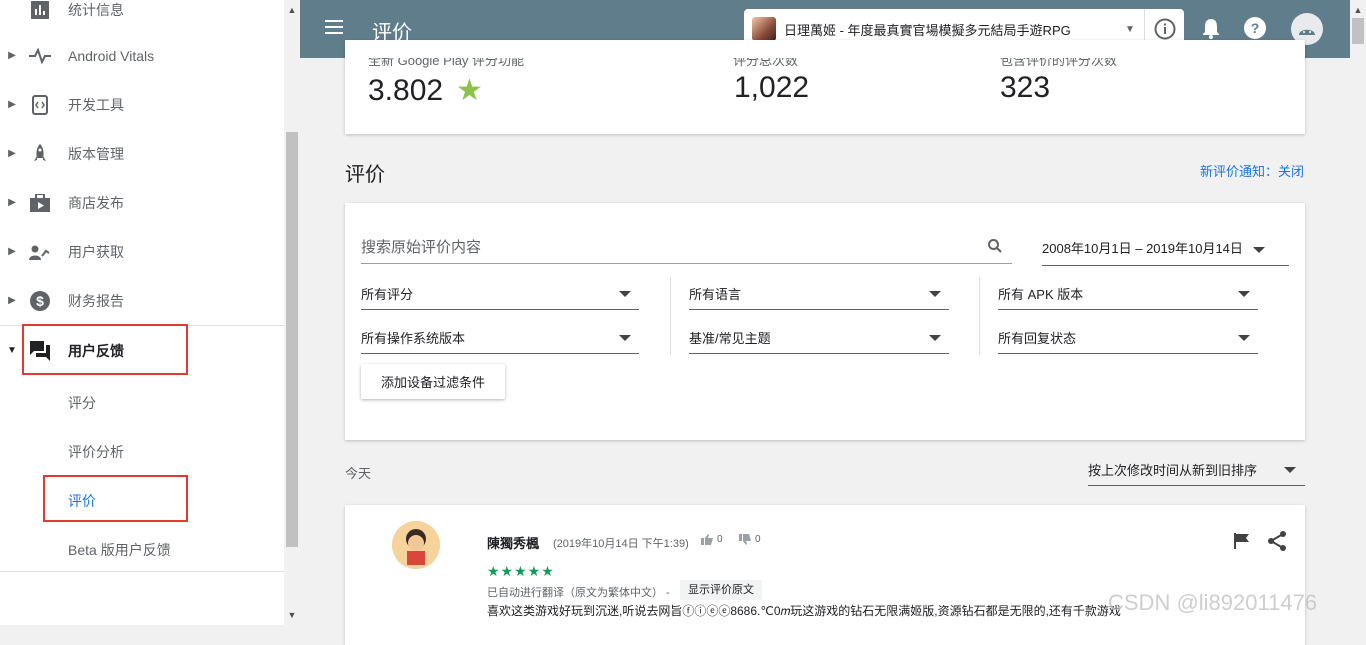 The height and width of the screenshot is (645, 1366). I want to click on sidebar-item-label: 版本管理, so click(96, 153).